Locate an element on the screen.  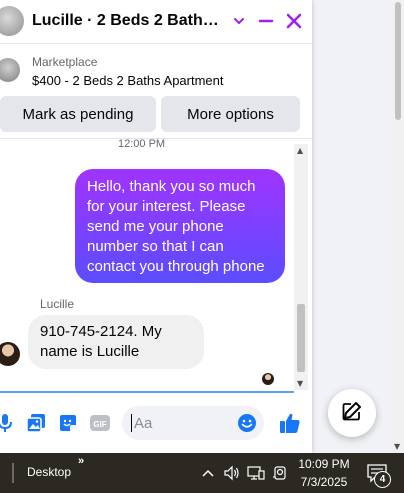
speaker-icon is located at coordinates (232, 473).